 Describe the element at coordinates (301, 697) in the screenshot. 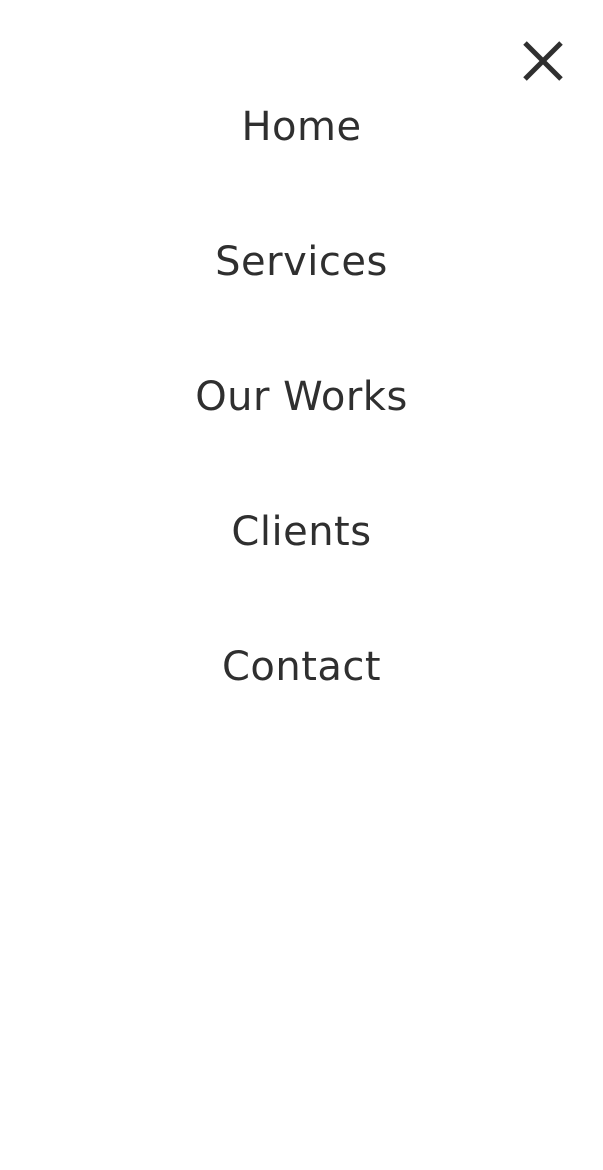

I see `nav-item-contact: Contact` at that location.